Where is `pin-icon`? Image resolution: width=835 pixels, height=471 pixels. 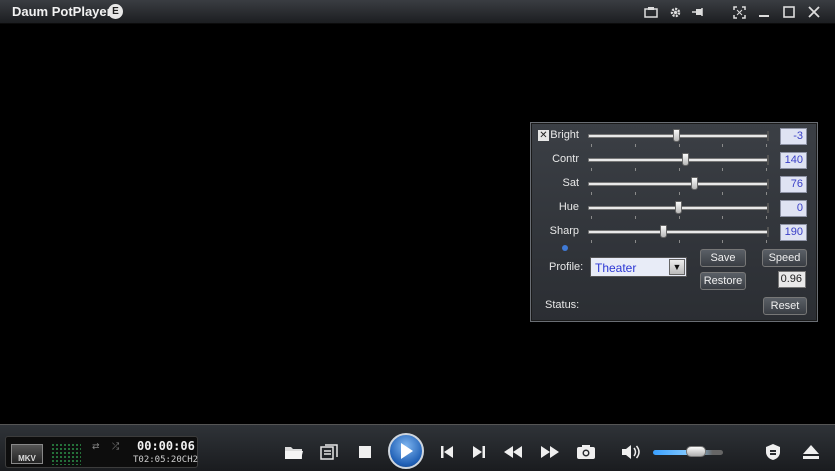 pin-icon is located at coordinates (699, 12).